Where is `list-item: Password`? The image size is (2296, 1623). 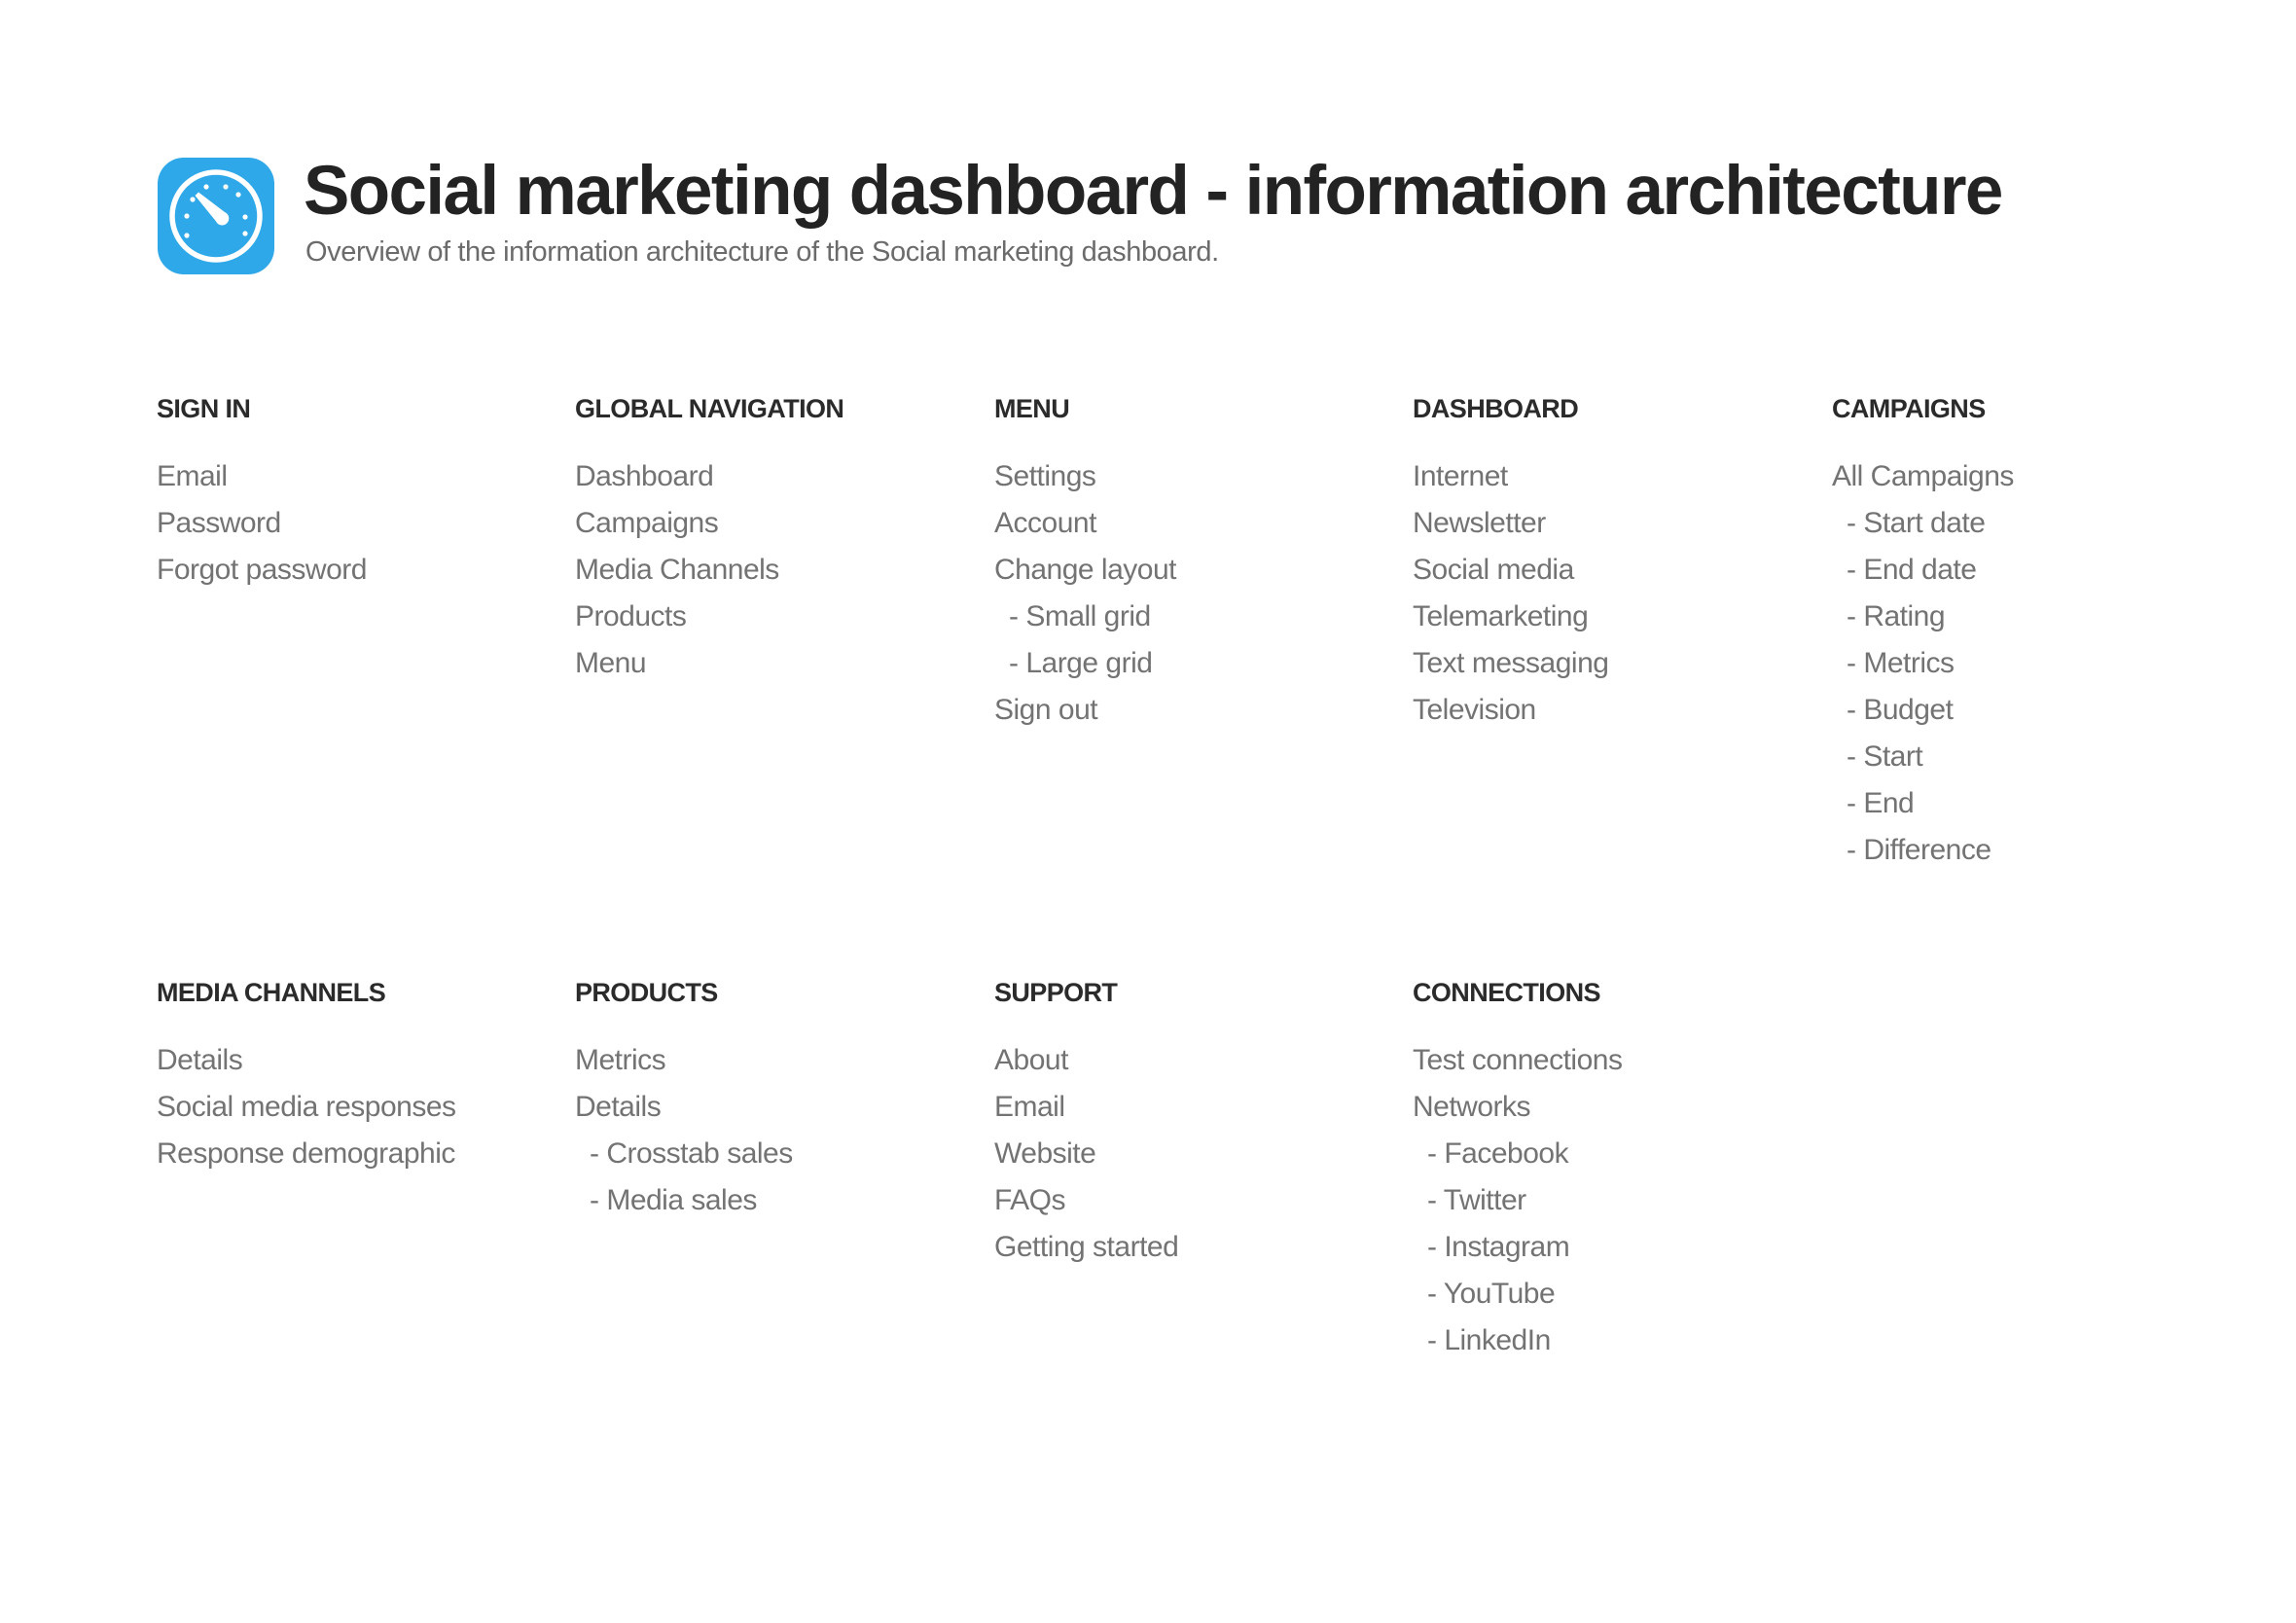
list-item: Password is located at coordinates (219, 523).